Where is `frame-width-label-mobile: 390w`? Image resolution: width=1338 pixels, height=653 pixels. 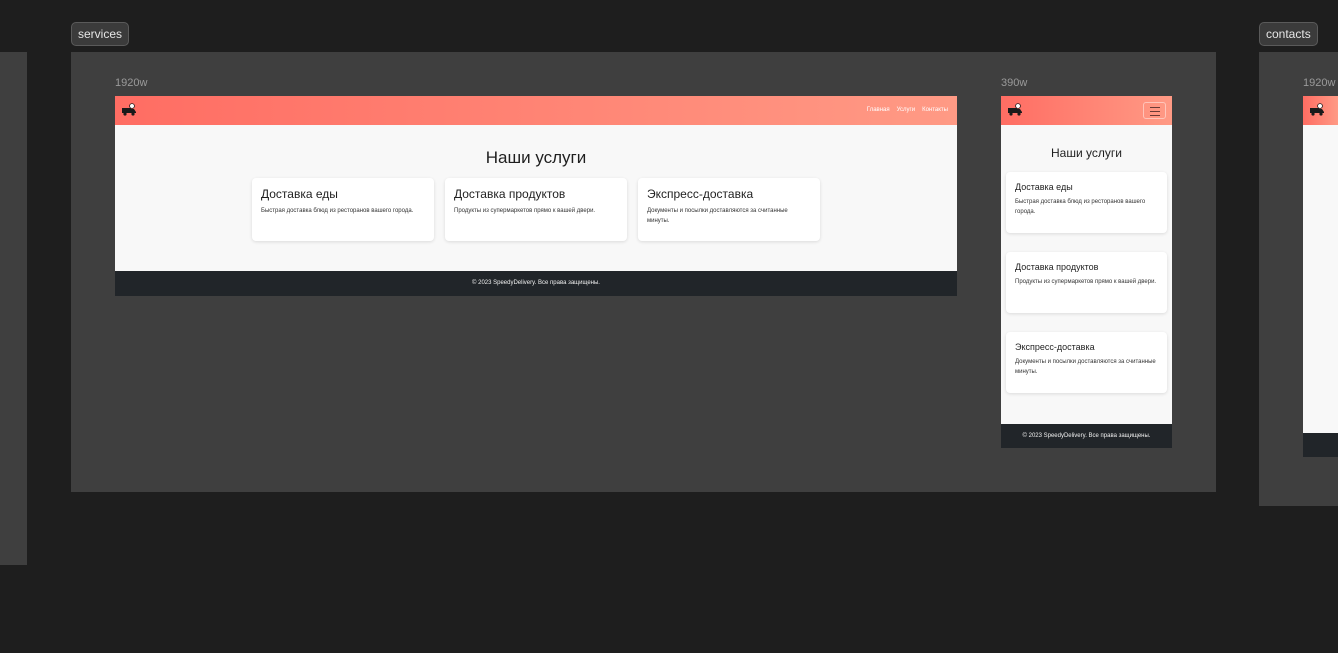 frame-width-label-mobile: 390w is located at coordinates (1014, 83).